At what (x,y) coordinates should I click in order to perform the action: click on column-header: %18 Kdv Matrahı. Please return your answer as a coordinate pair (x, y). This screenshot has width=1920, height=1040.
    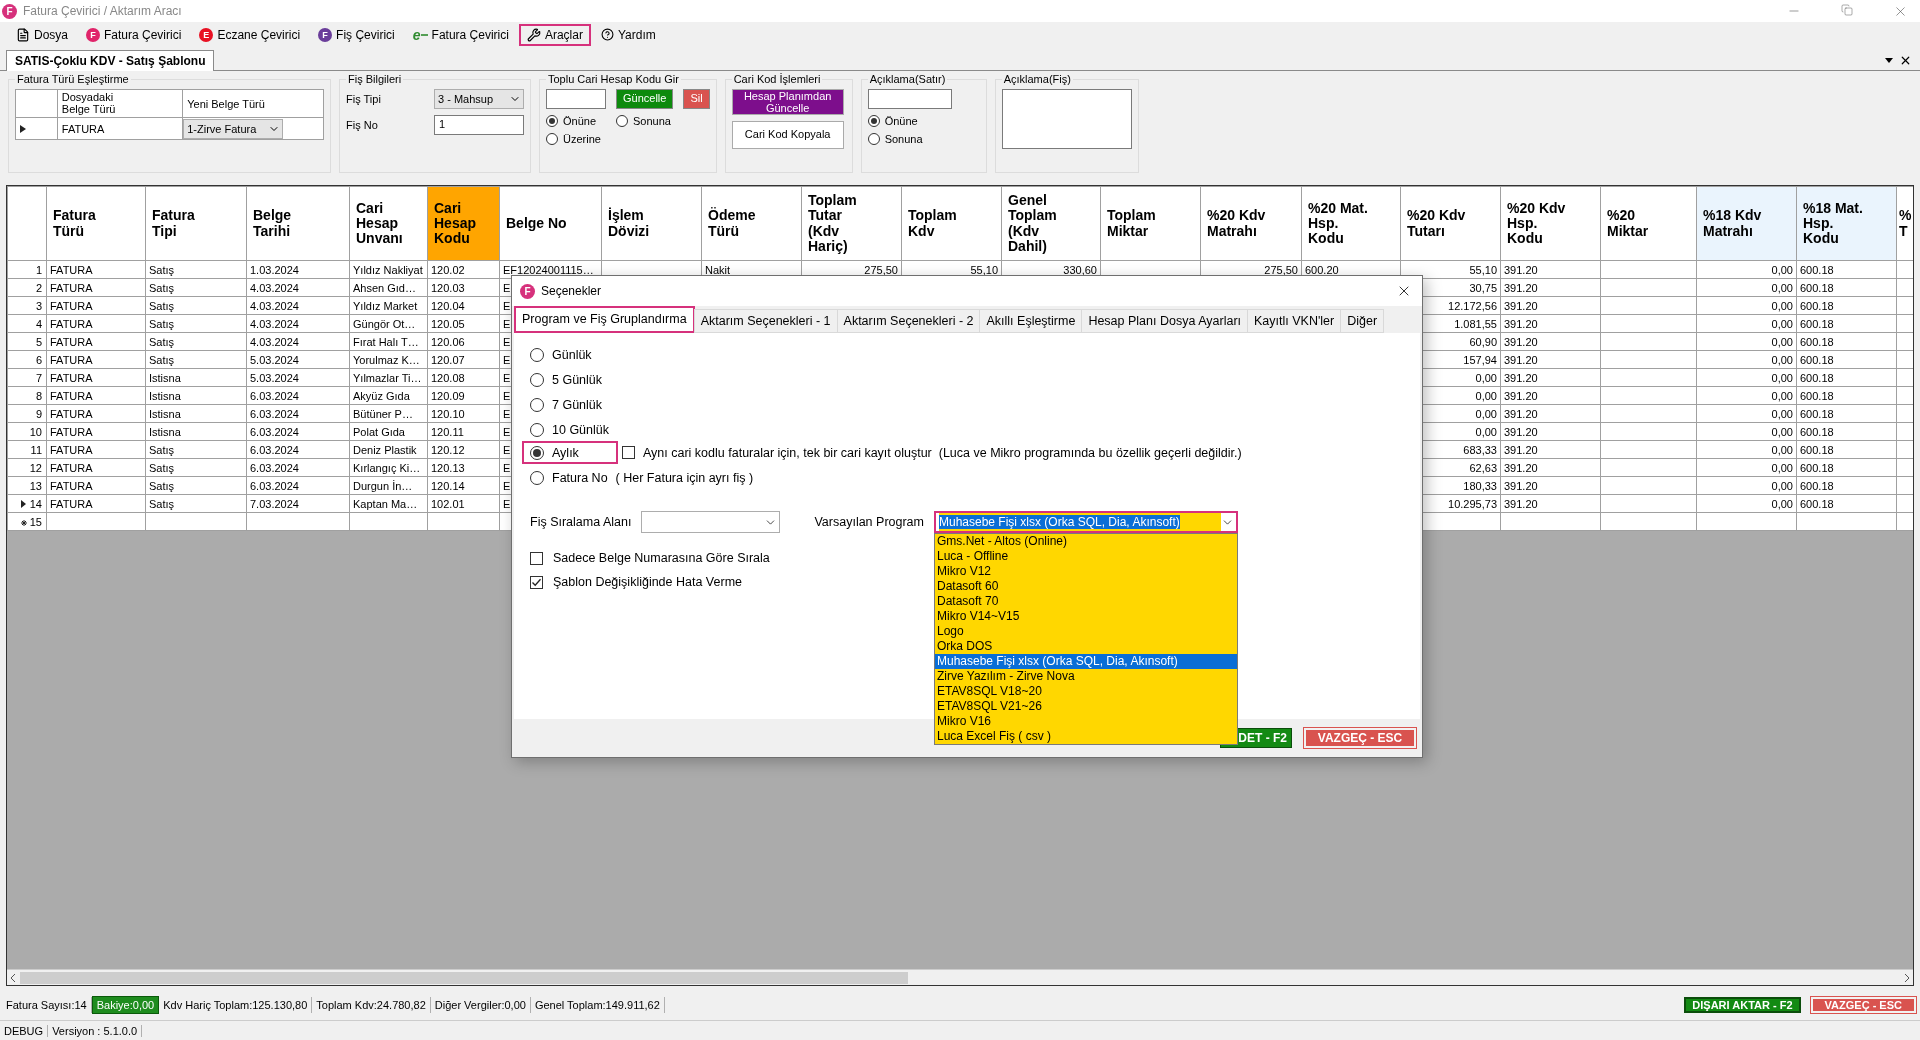
    Looking at the image, I should click on (1746, 223).